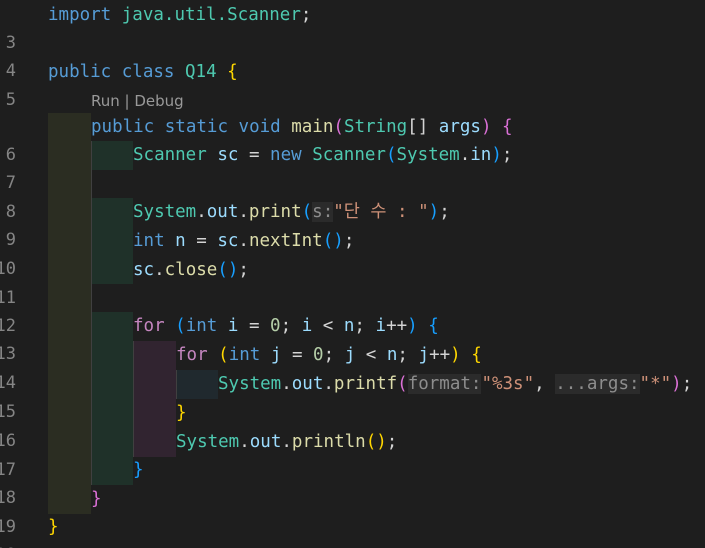 The image size is (705, 548). Describe the element at coordinates (328, 442) in the screenshot. I see `token-function: println` at that location.